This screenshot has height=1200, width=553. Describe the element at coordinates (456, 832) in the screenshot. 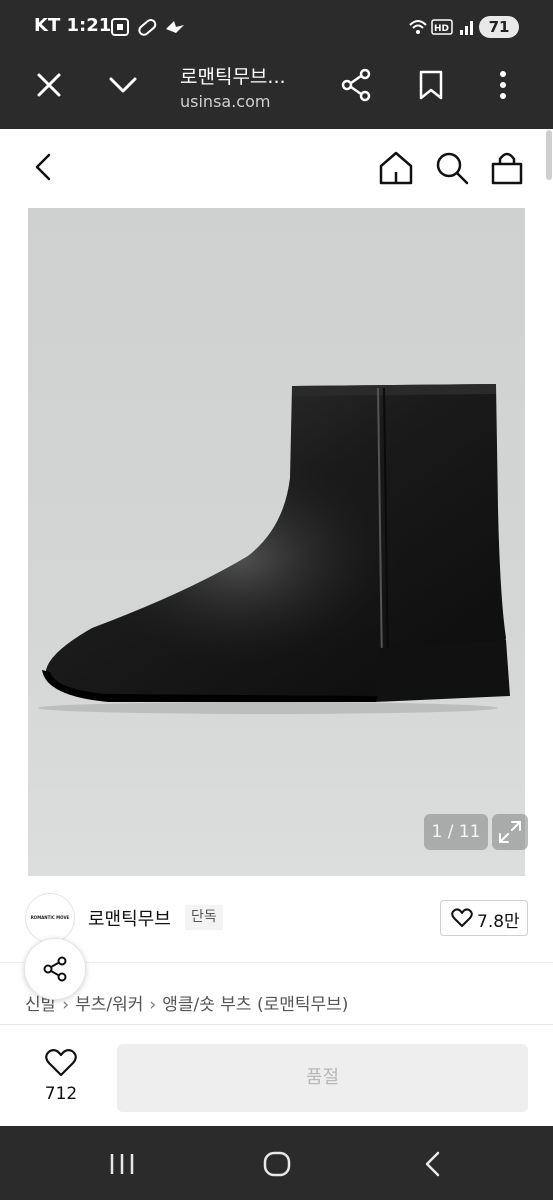

I see `image-counter: 1 / 11` at that location.